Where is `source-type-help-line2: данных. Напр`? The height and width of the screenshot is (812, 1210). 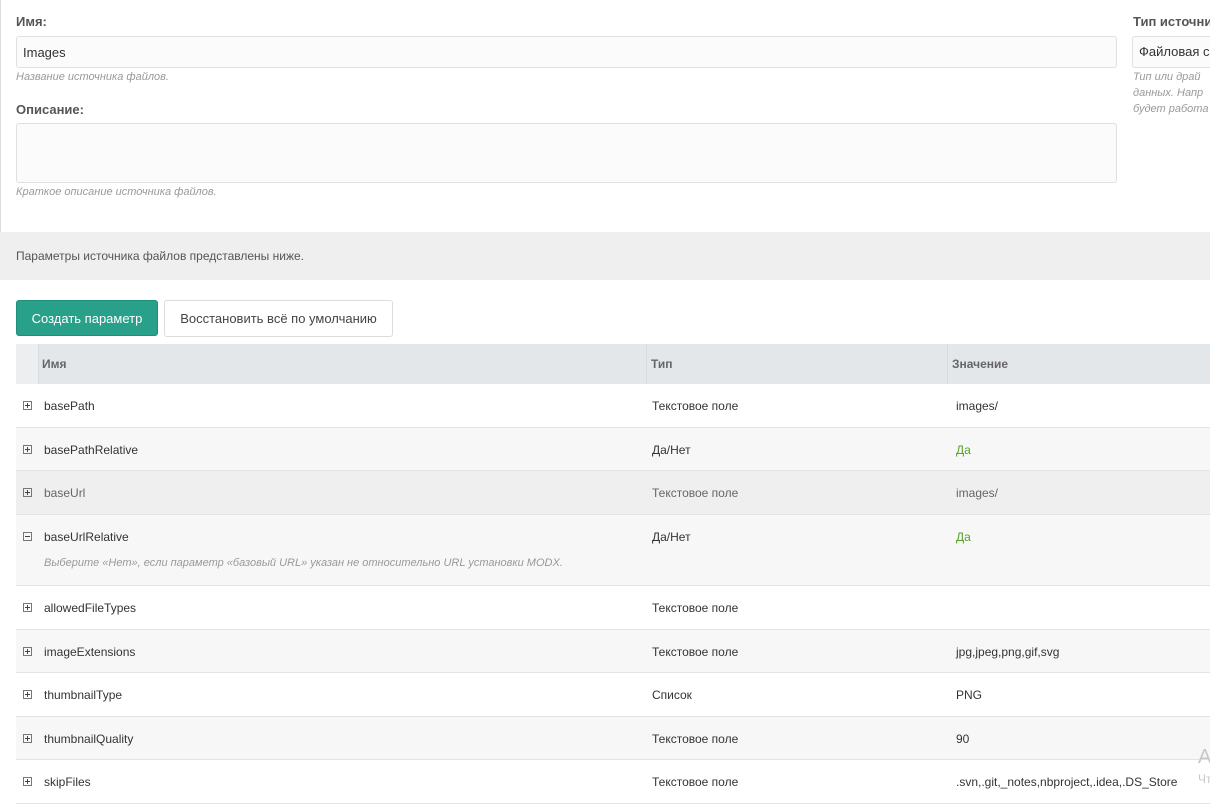
source-type-help-line2: данных. Напр is located at coordinates (1168, 93).